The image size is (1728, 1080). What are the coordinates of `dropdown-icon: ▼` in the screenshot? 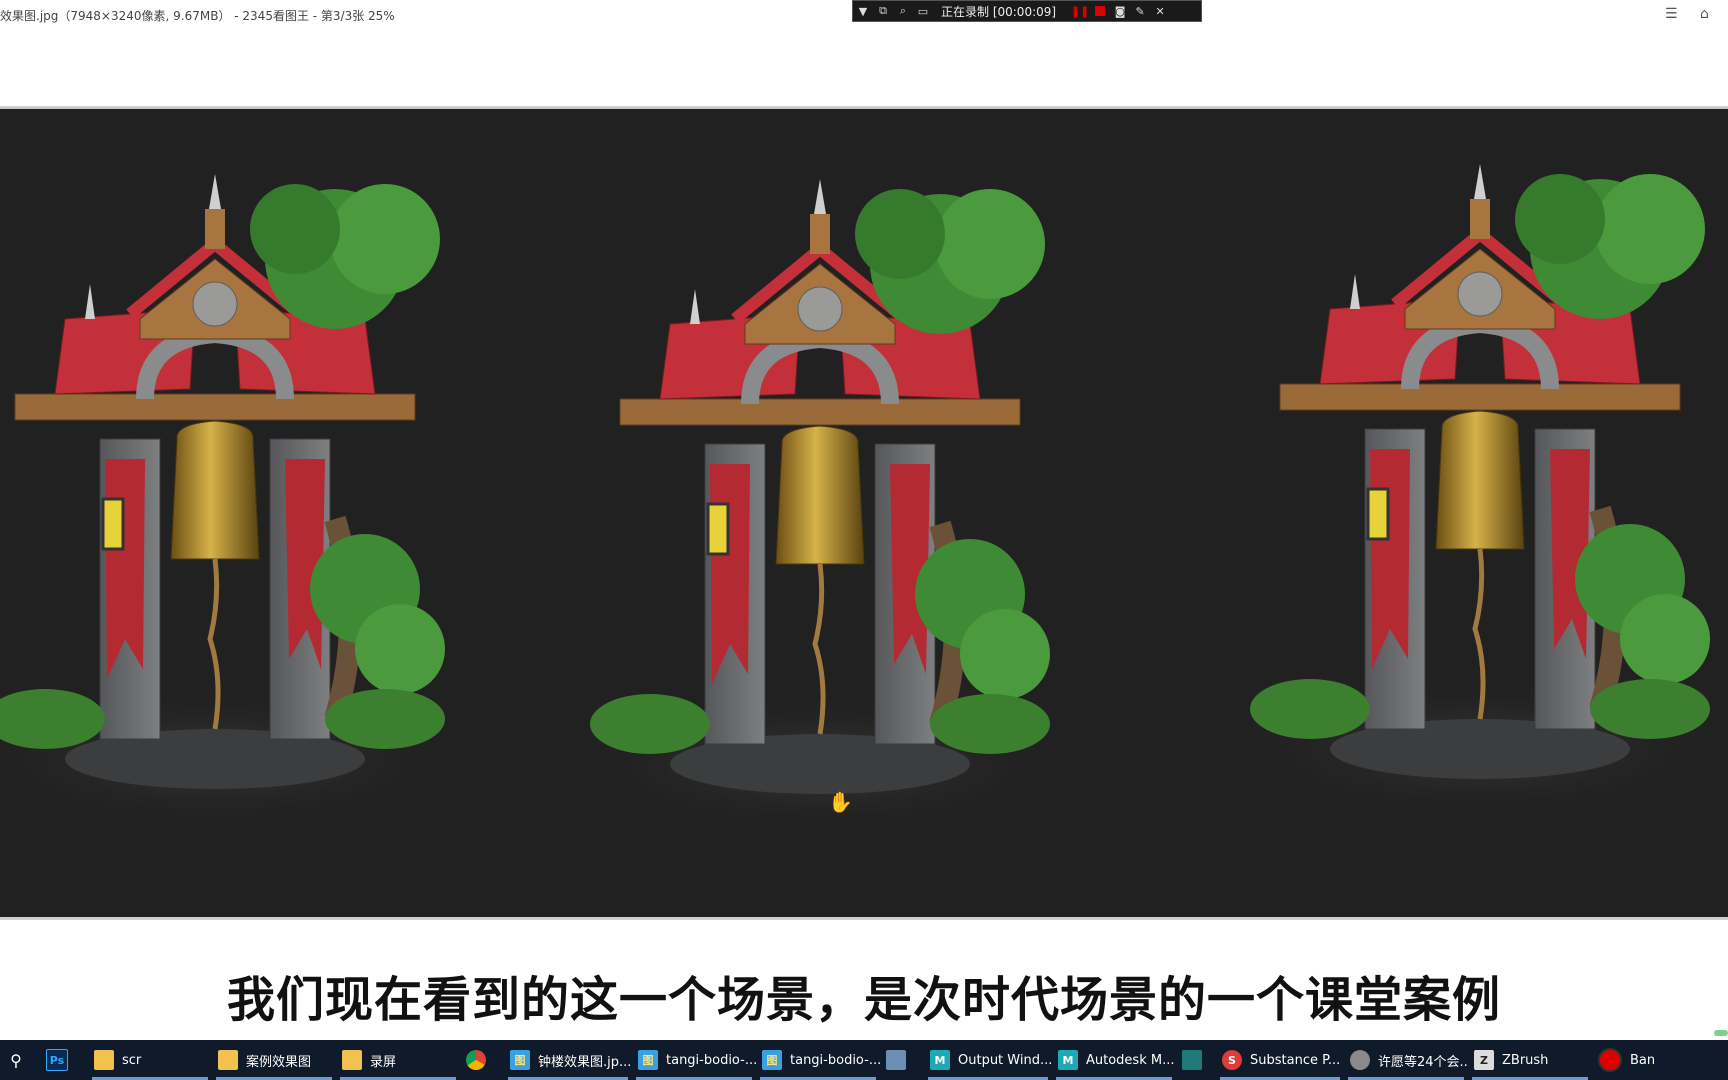 It's located at (863, 11).